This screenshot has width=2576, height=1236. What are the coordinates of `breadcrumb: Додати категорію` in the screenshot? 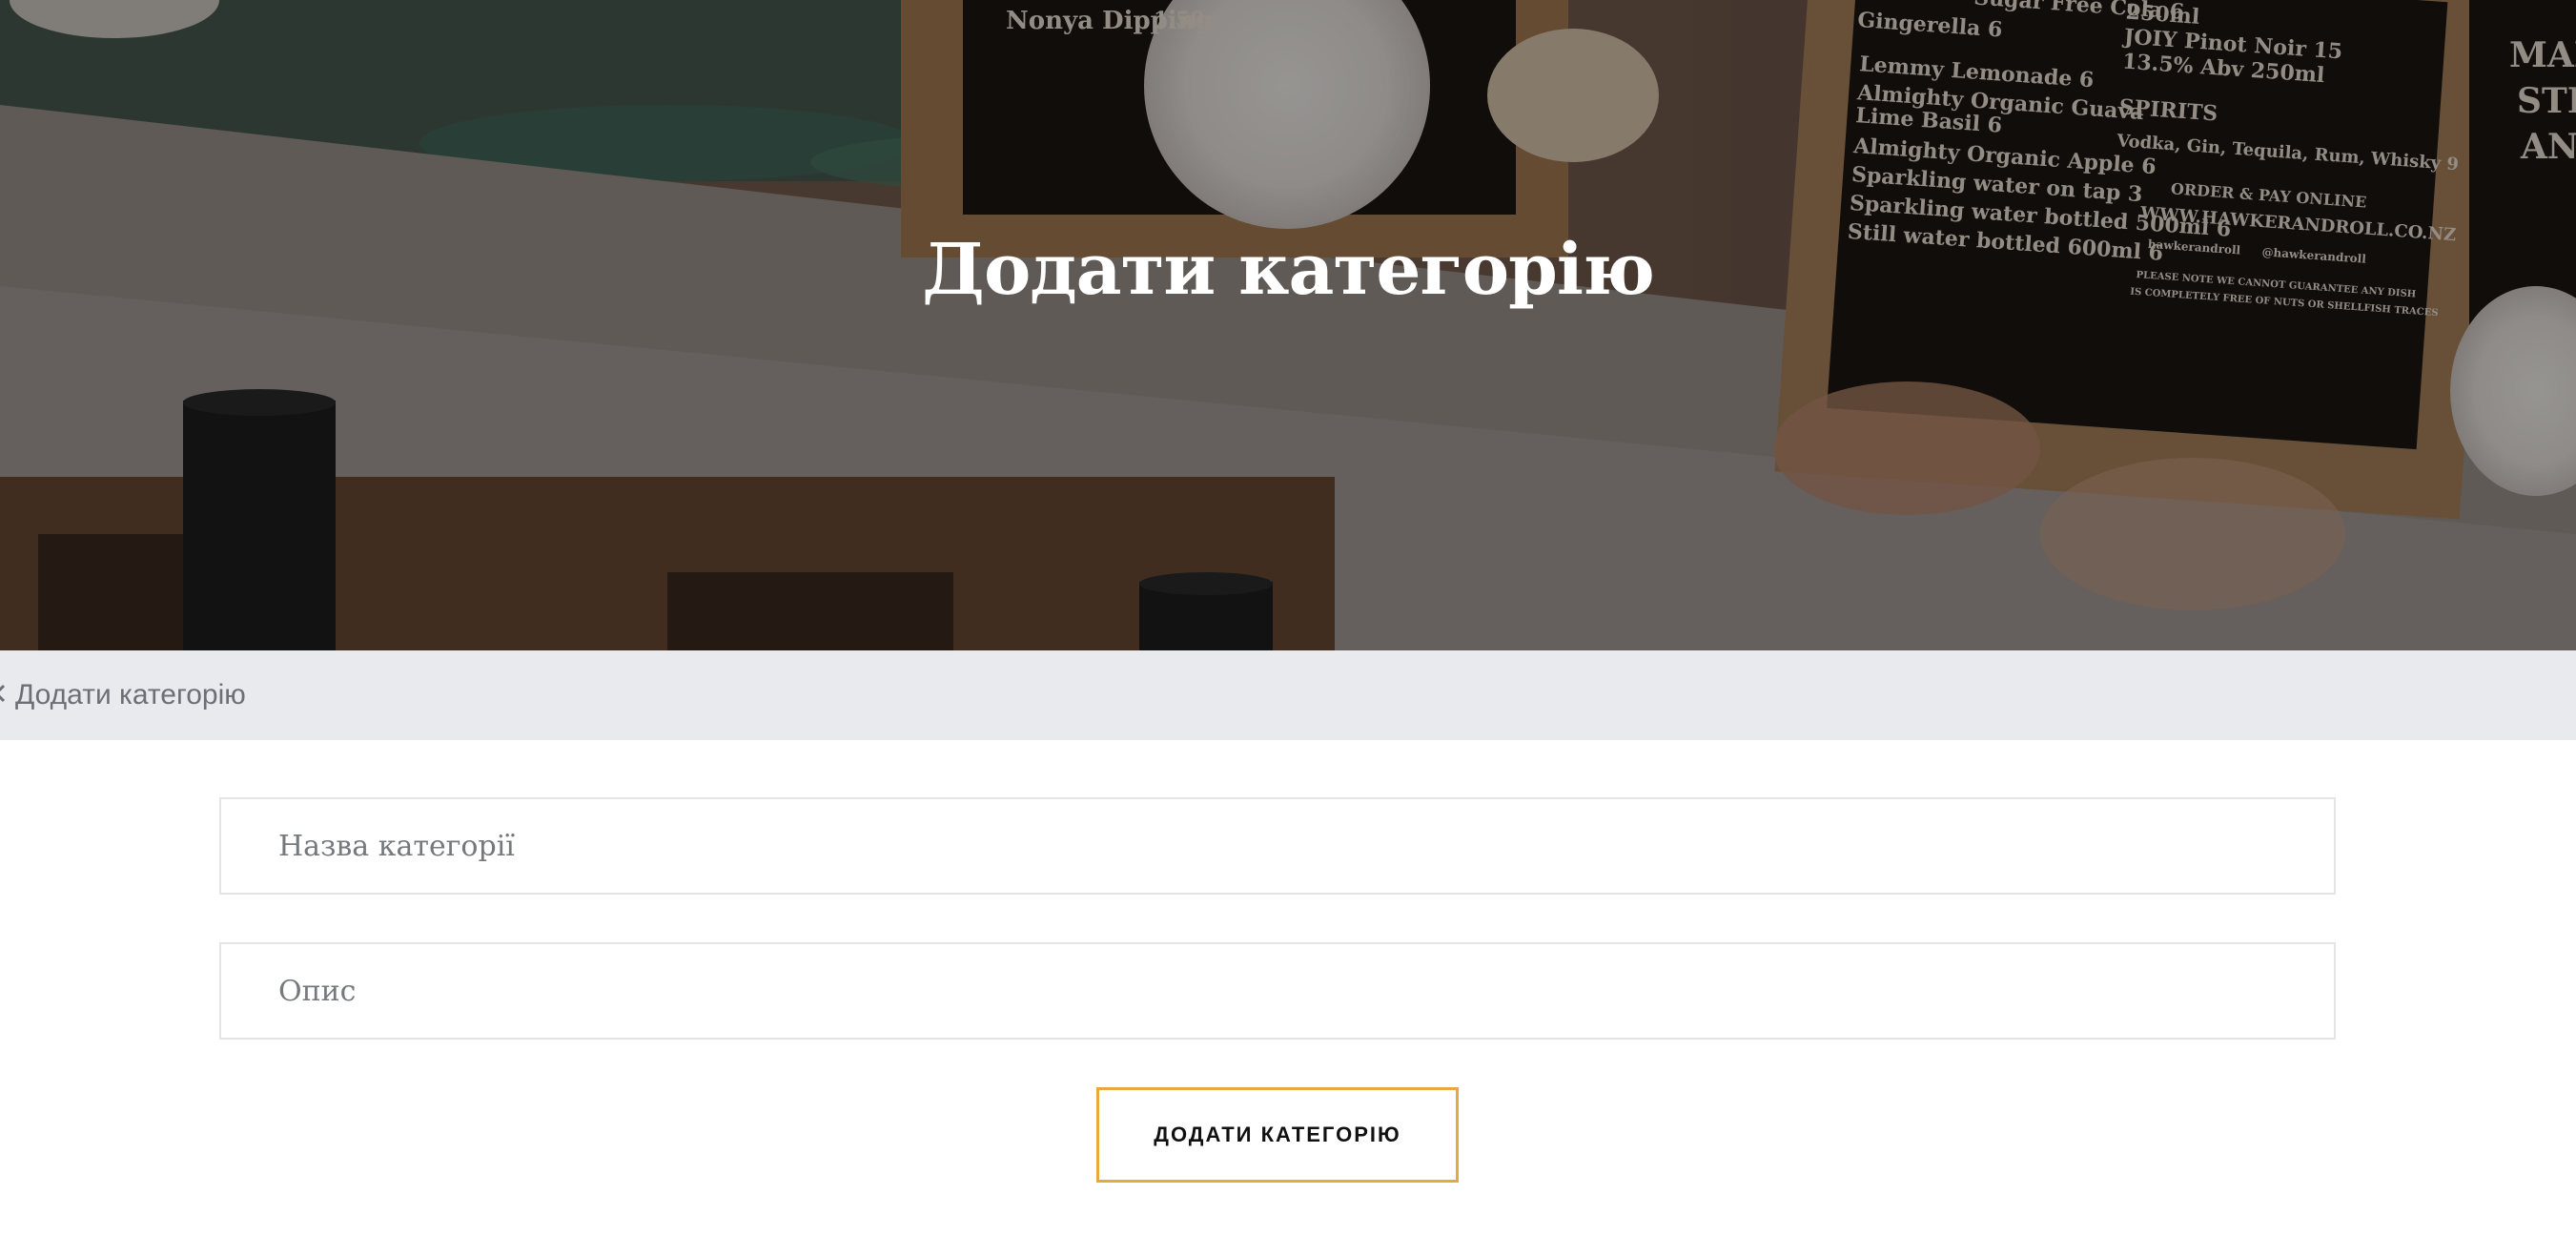 It's located at (1288, 695).